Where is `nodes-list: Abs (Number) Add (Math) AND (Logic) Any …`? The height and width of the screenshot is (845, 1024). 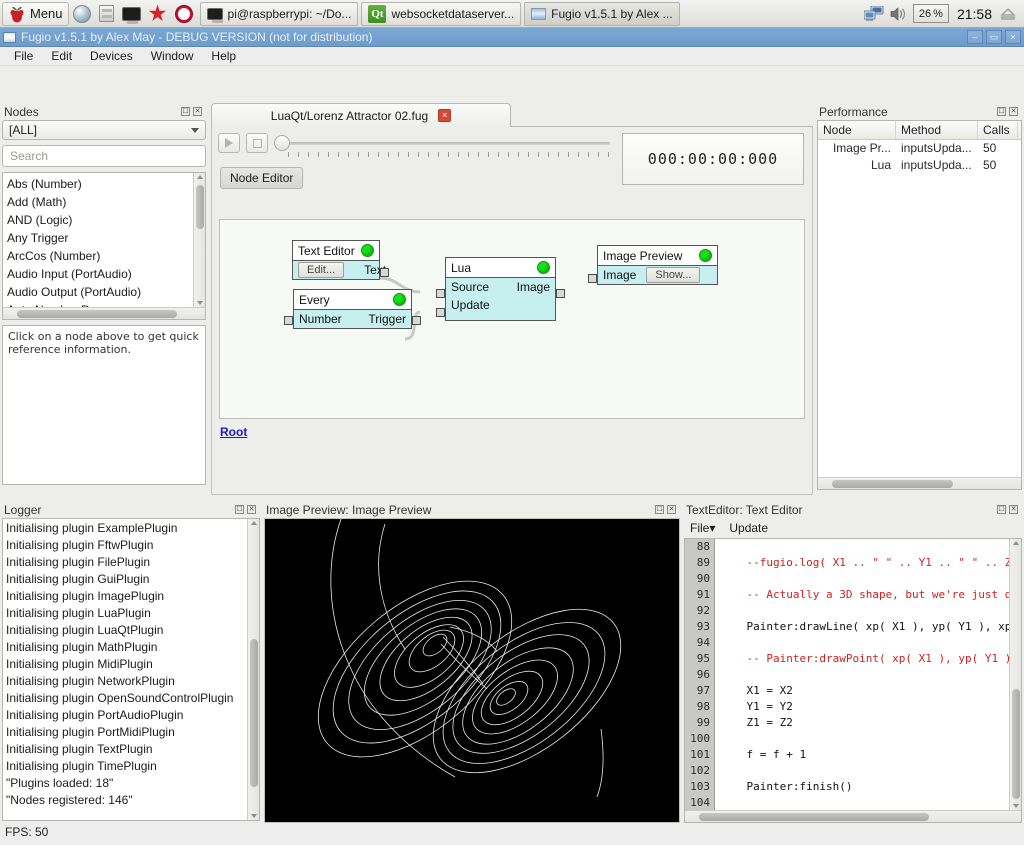
nodes-list: Abs (Number) Add (Math) AND (Logic) Any … is located at coordinates (104, 246).